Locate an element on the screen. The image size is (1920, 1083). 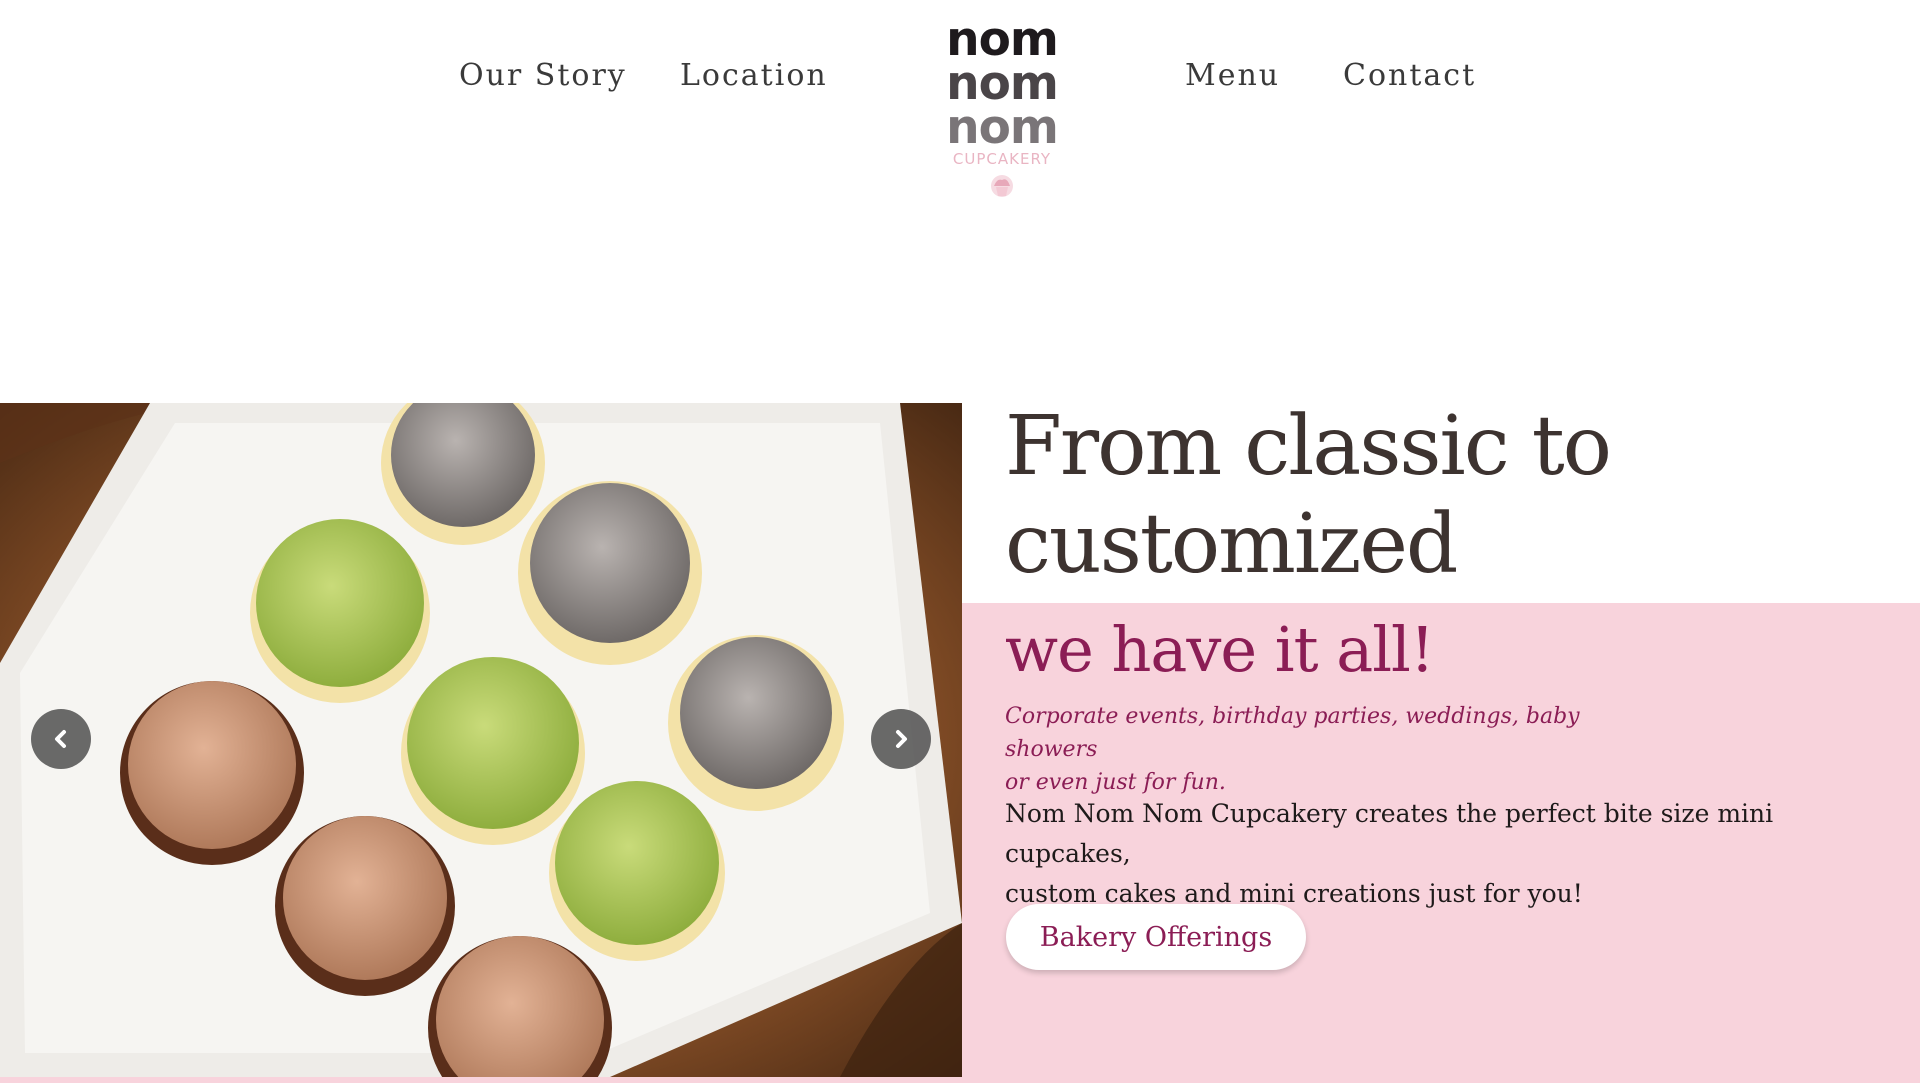
nav-link-location: Location is located at coordinates (754, 75).